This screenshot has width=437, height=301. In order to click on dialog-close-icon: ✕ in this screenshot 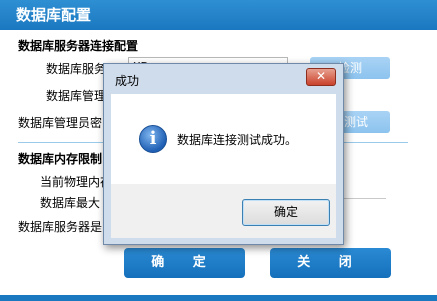, I will do `click(321, 77)`.